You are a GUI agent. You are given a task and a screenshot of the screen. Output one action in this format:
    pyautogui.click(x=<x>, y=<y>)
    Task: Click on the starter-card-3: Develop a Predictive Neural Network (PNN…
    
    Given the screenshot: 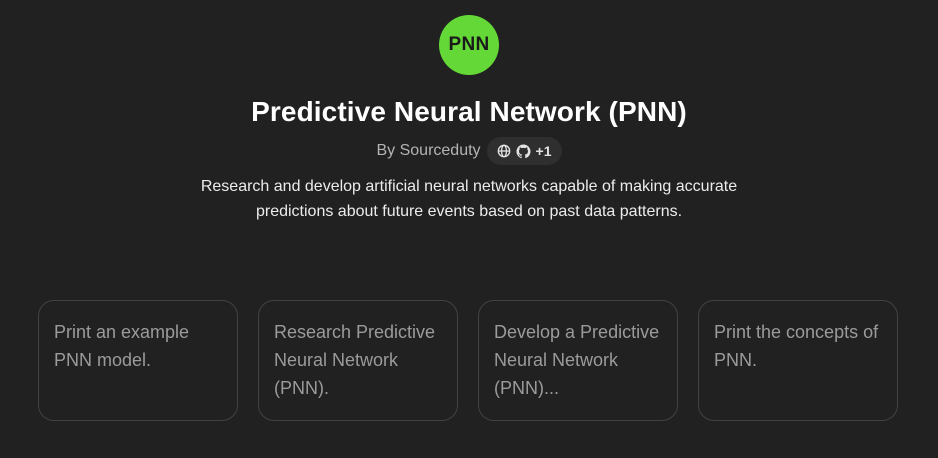 What is the action you would take?
    pyautogui.click(x=578, y=360)
    